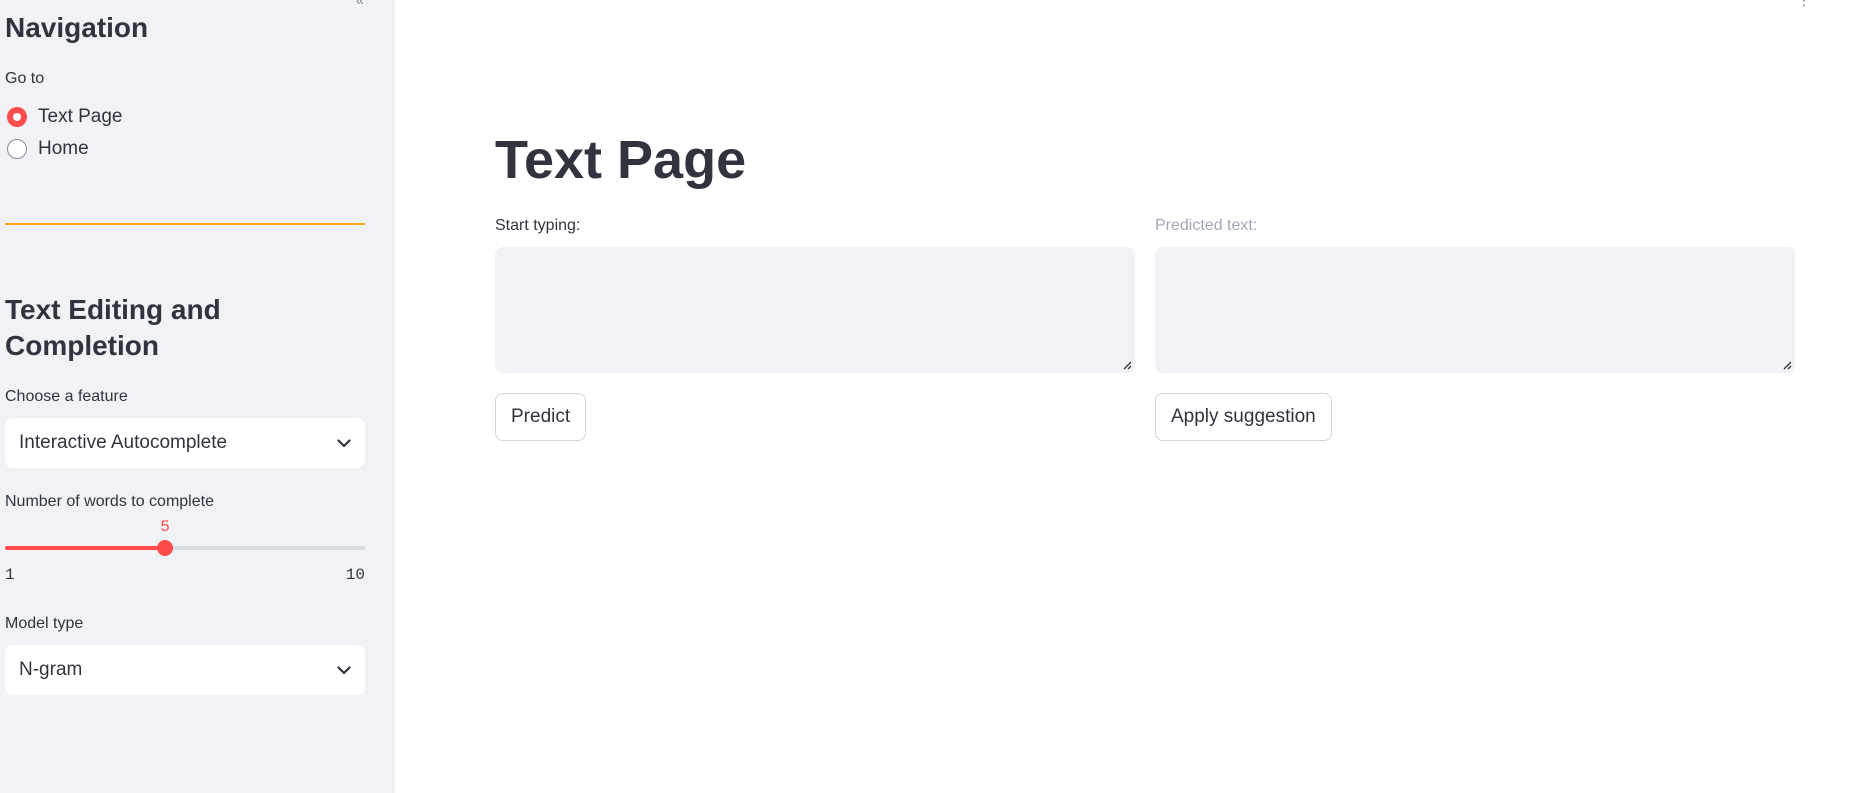 Image resolution: width=1870 pixels, height=793 pixels. I want to click on apply-suggestion-button: Apply suggestion, so click(1243, 417).